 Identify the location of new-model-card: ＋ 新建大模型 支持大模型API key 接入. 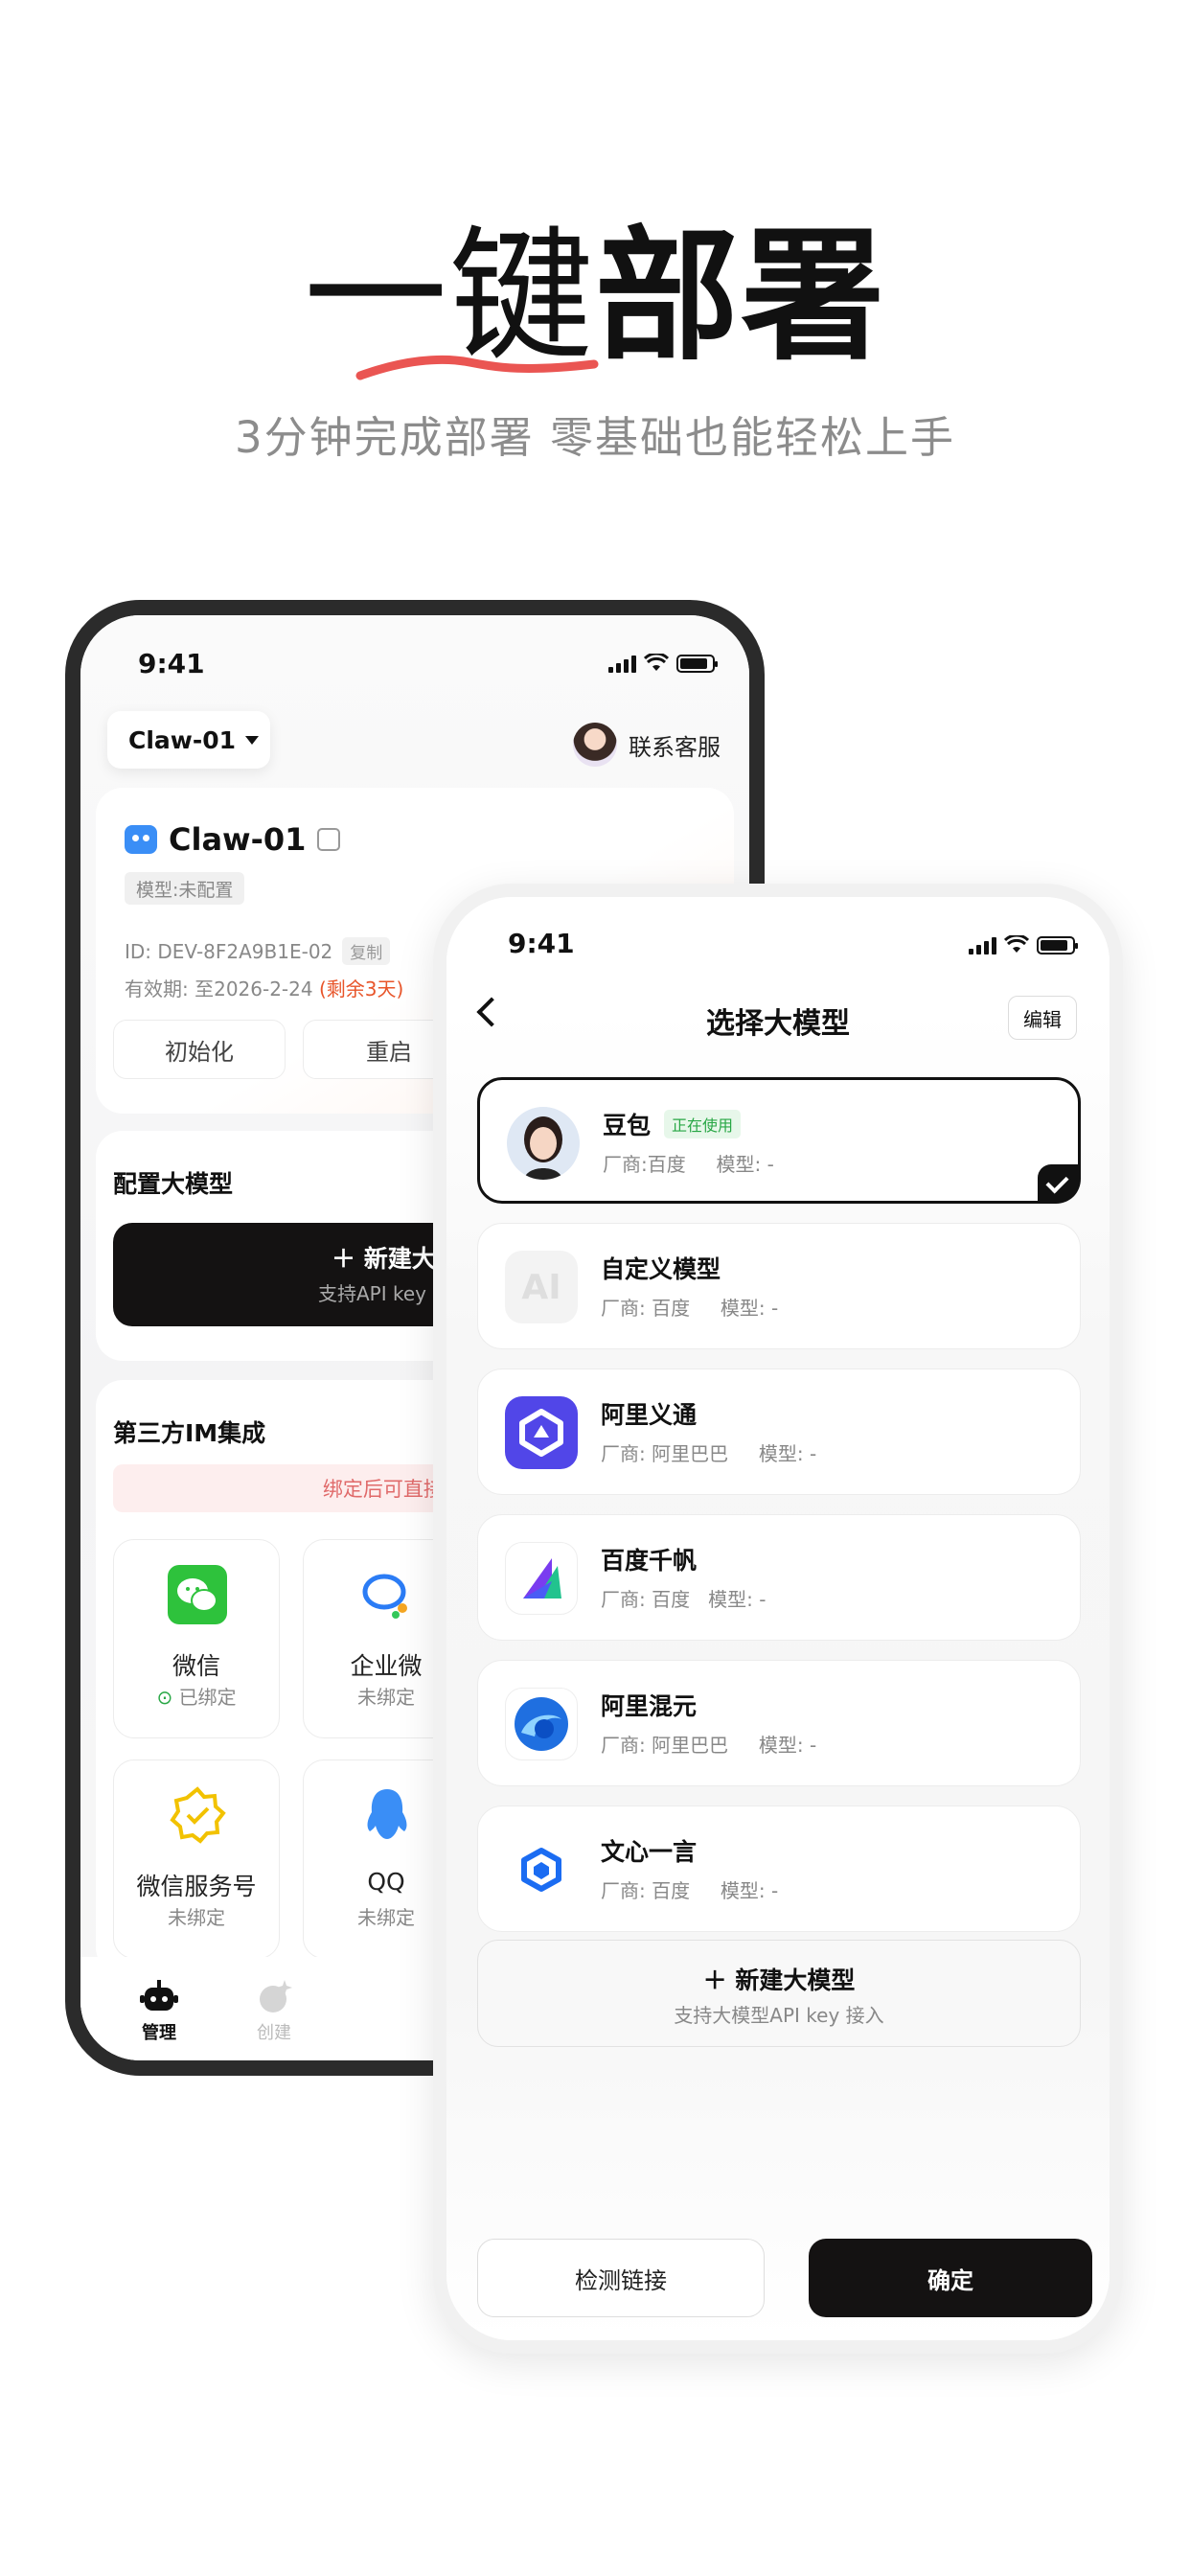
(779, 1993).